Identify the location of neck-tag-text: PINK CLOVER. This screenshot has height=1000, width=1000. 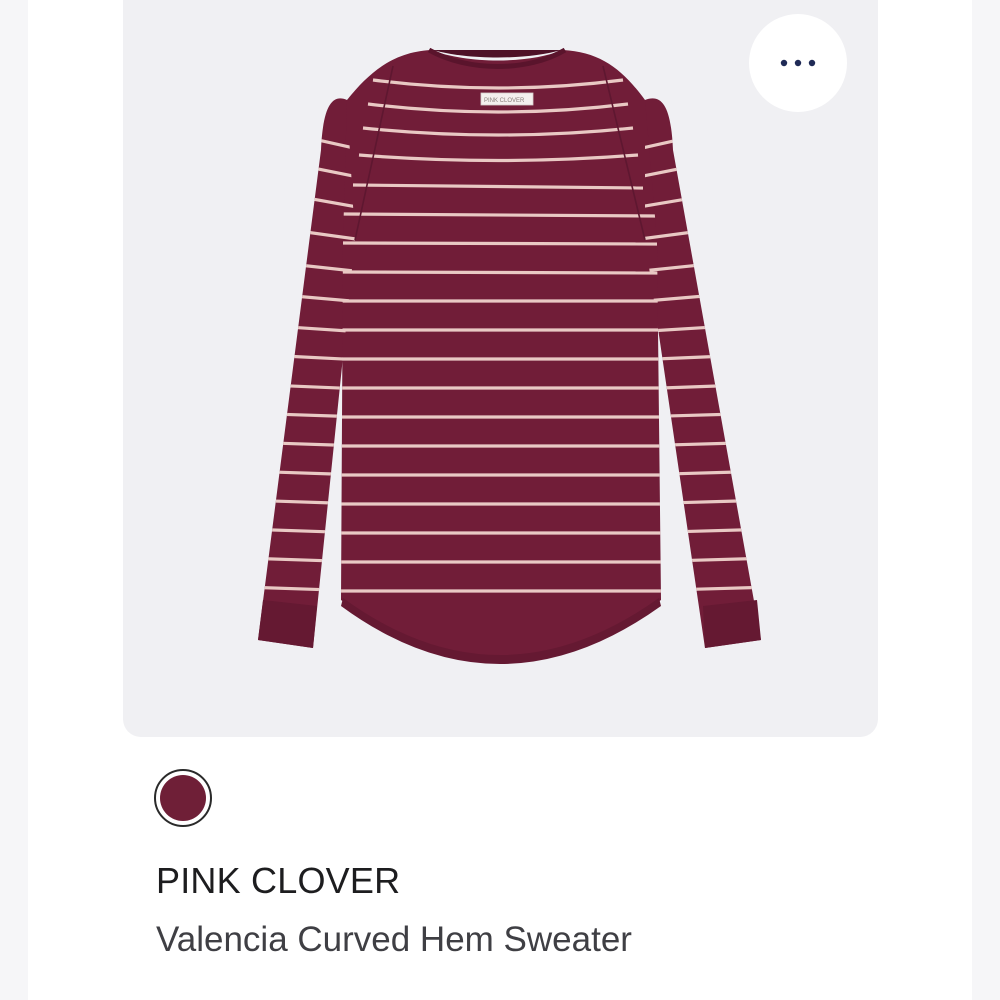
(504, 101).